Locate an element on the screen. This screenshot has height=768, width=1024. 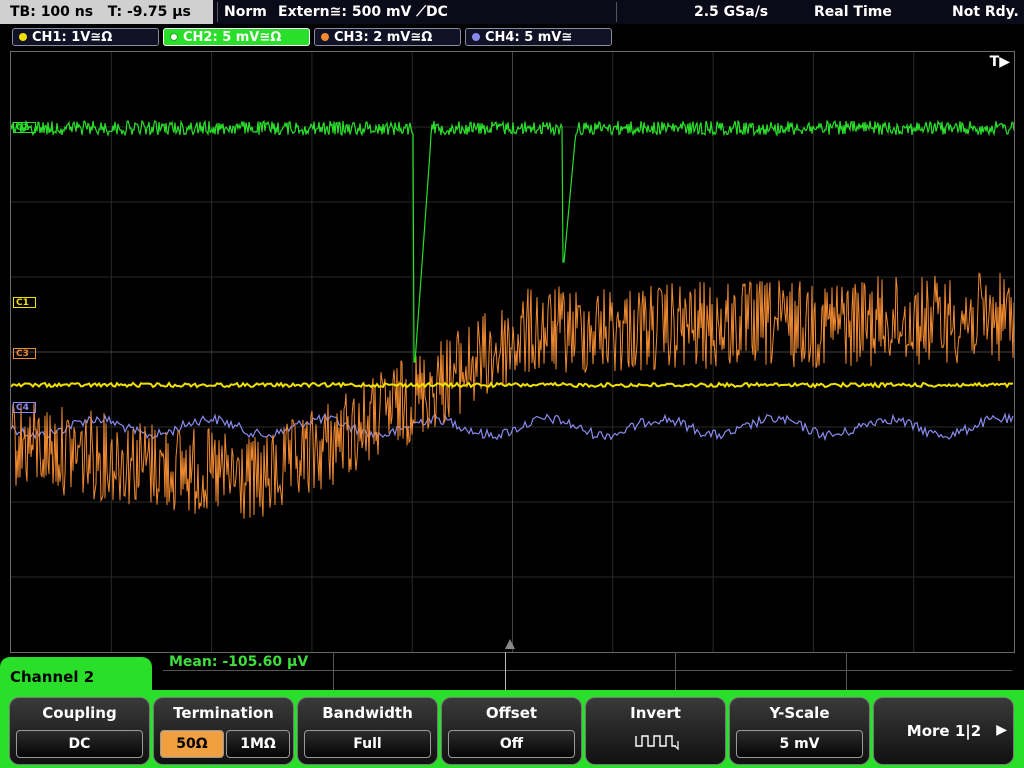
tab-ch1: CH1: 1V≅Ω is located at coordinates (85, 37).